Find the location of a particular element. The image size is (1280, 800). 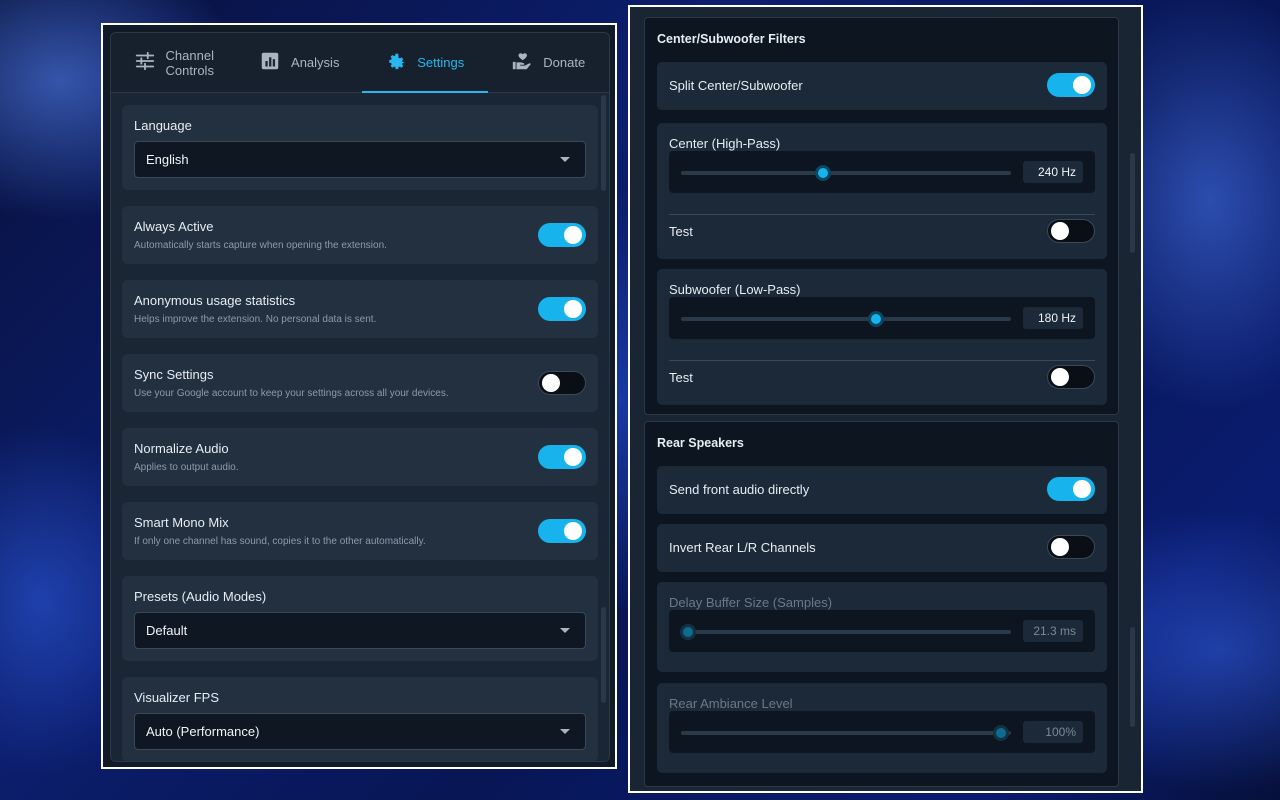

normalize-audio-card: Normalize Audio Applies to output audio. is located at coordinates (360, 457).